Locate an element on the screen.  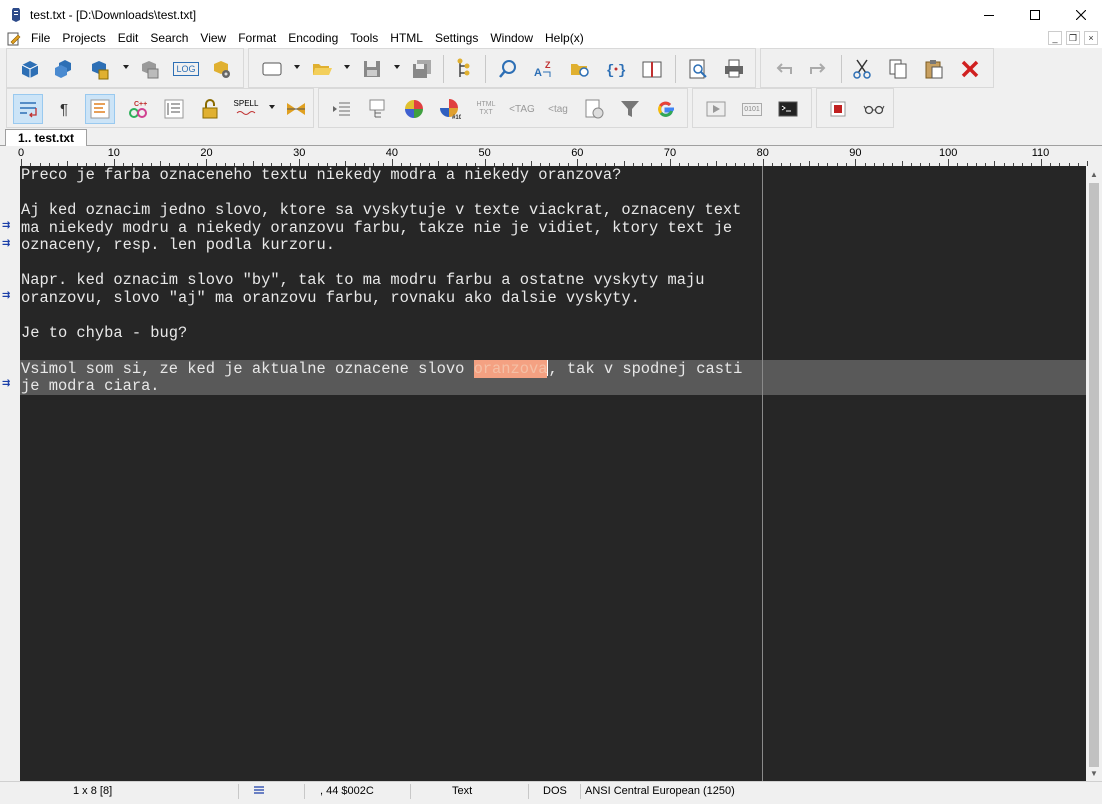
line-numbers-icon is located at coordinates (174, 109).